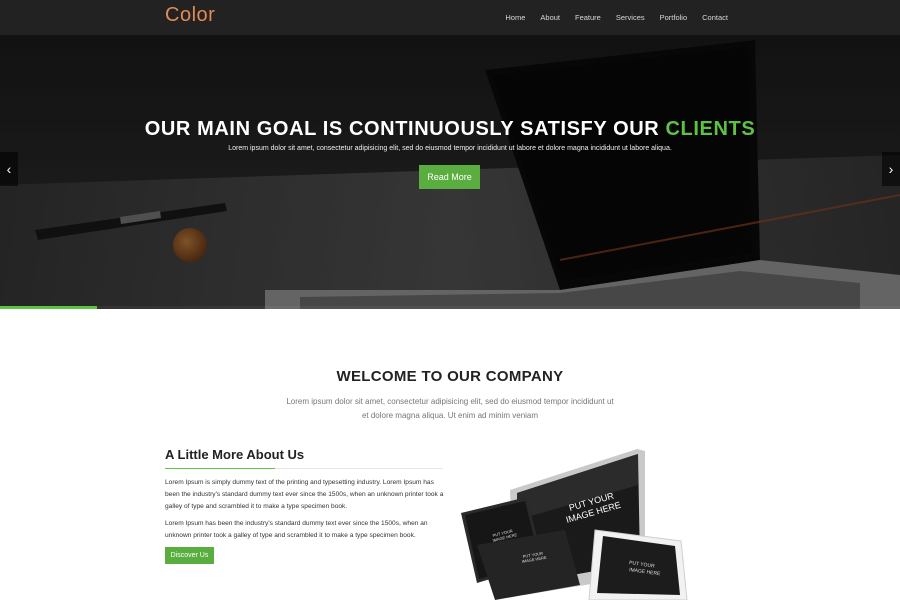  Describe the element at coordinates (189, 555) in the screenshot. I see `discover-us-button: Discover Us` at that location.